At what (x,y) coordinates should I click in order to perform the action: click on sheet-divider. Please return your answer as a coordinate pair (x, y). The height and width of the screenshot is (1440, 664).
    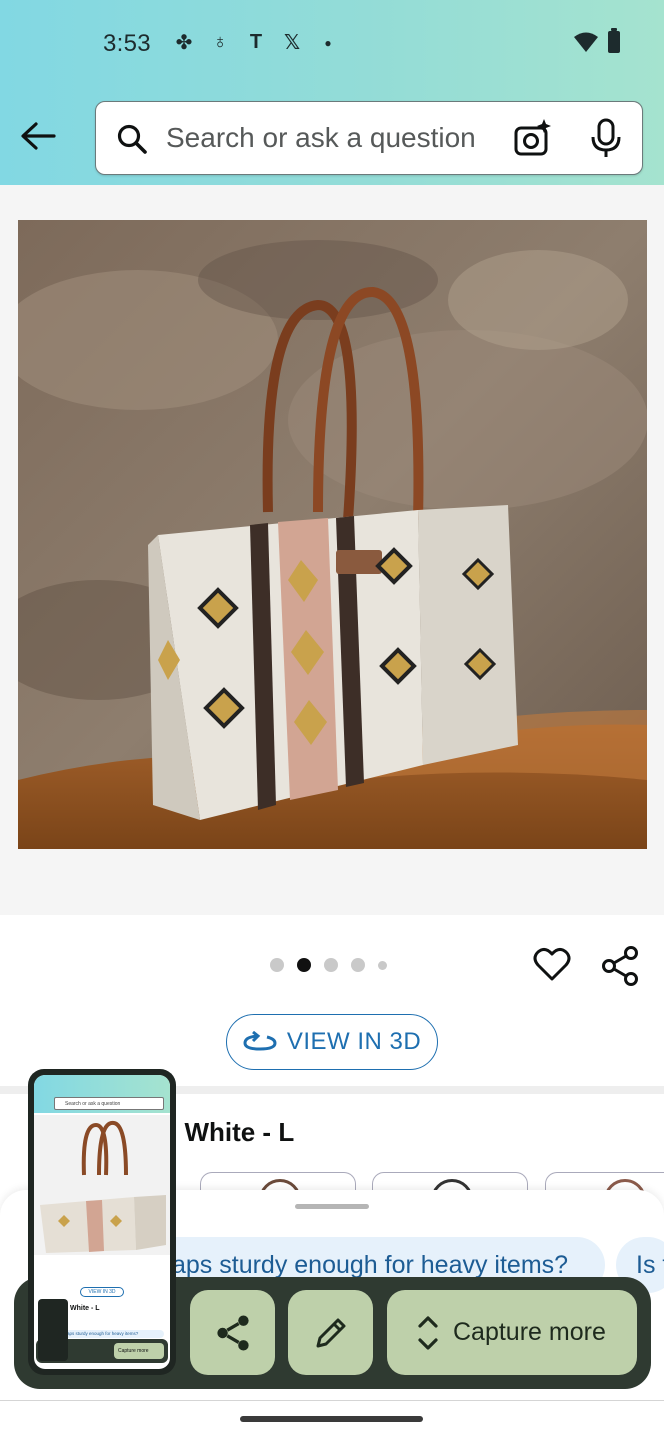
    Looking at the image, I should click on (332, 1400).